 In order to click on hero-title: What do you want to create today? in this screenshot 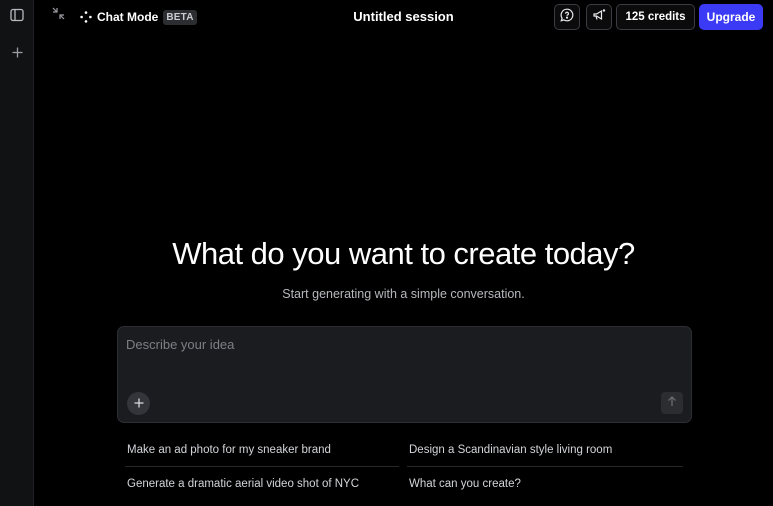, I will do `click(403, 253)`.